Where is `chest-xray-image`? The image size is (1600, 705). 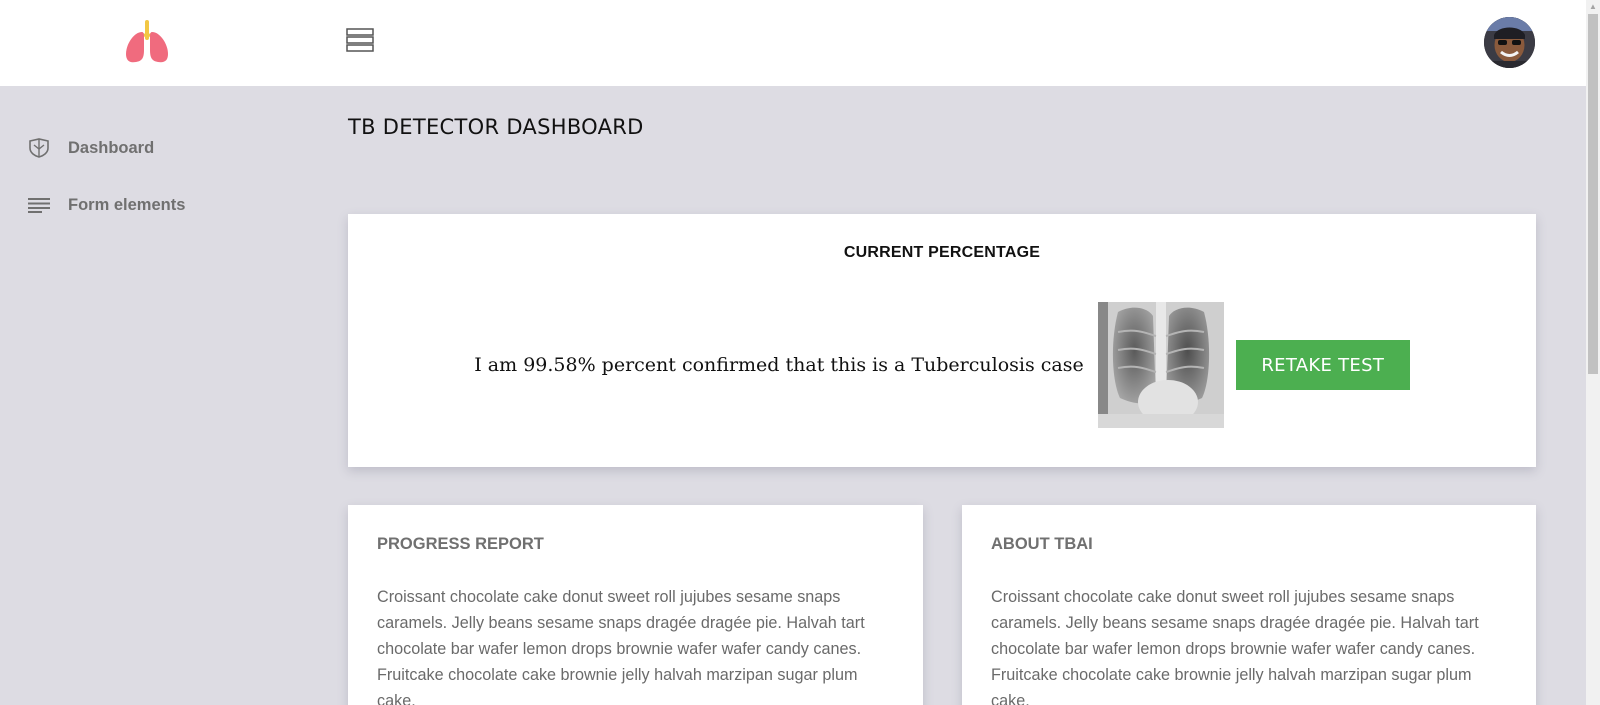 chest-xray-image is located at coordinates (1160, 365).